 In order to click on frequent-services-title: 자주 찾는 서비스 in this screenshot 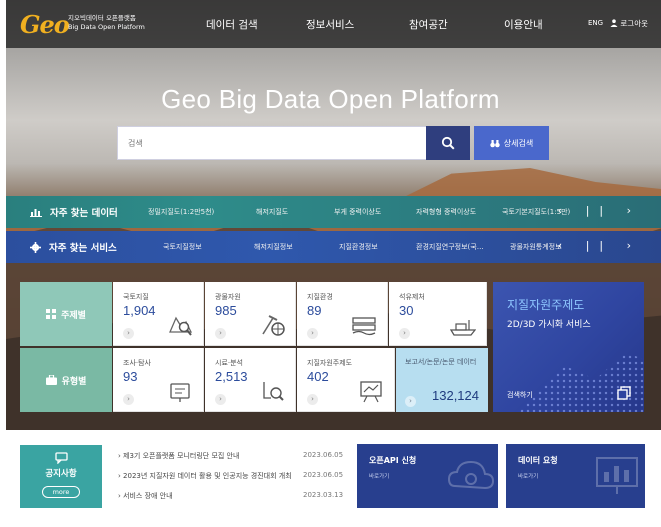, I will do `click(73, 247)`.